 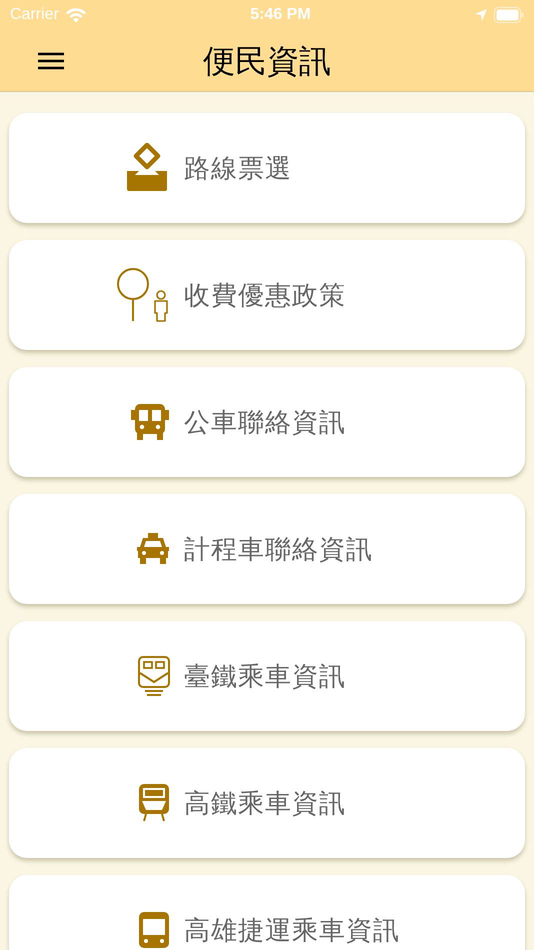 I want to click on card-label: 公車聯絡資訊, so click(x=265, y=422).